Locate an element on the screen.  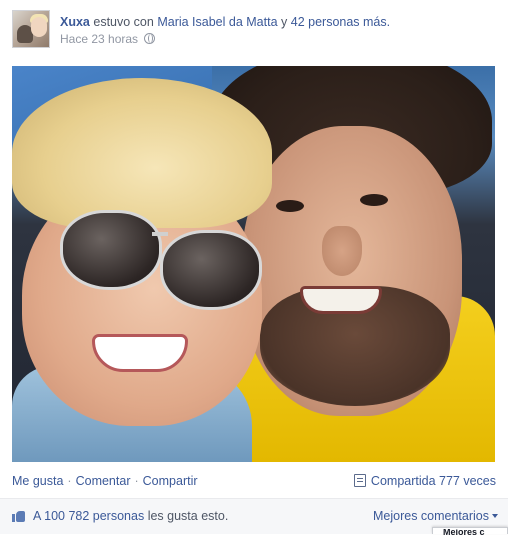
sort-dropdown-option: Mejores c is located at coordinates (464, 532).